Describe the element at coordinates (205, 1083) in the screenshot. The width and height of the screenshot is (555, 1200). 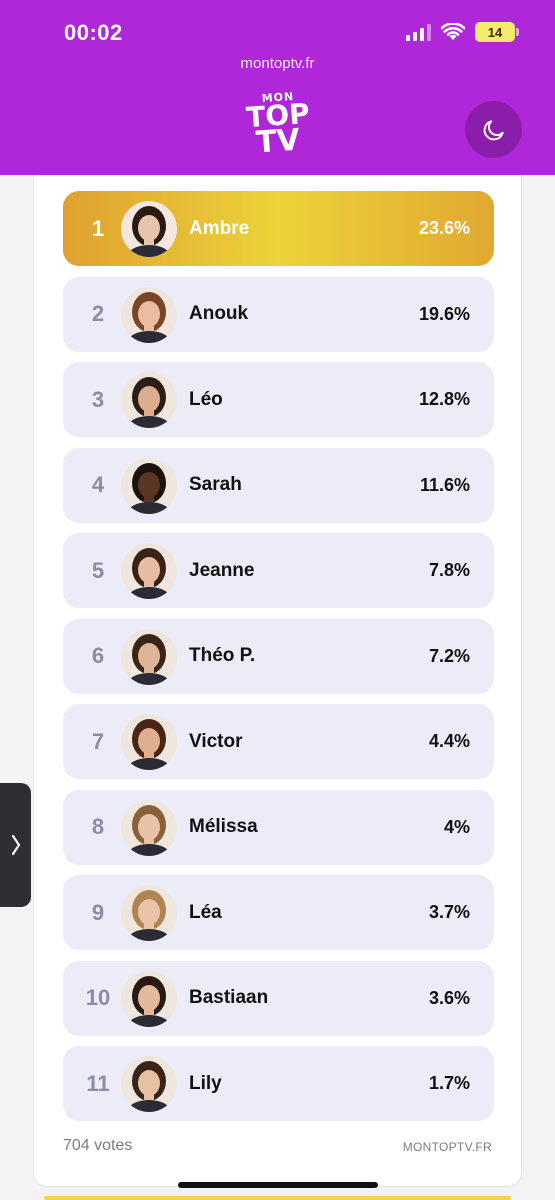
I see `contestant-name: Lily` at that location.